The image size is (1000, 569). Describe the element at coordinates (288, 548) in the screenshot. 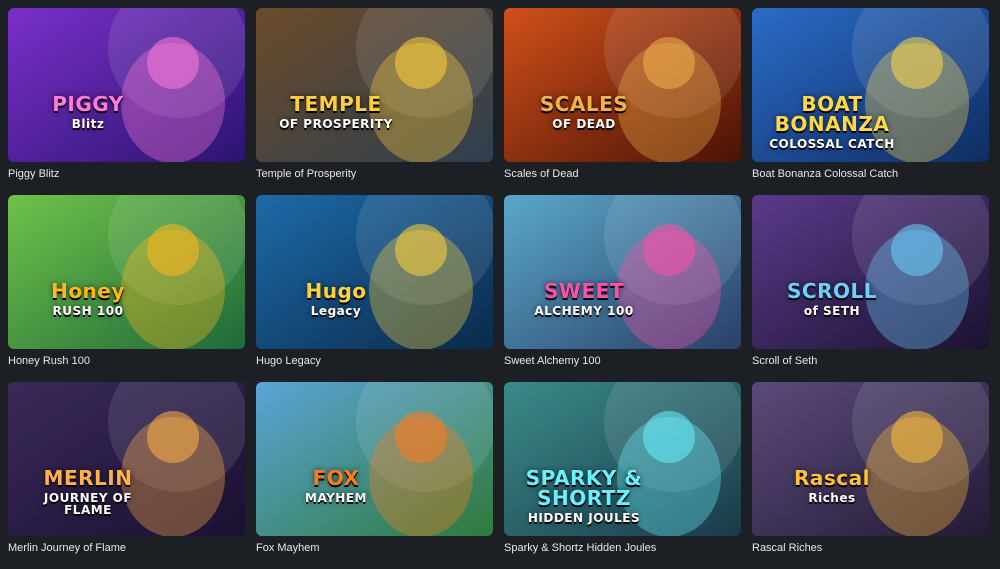

I see `game-title: Fox Mayhem` at that location.